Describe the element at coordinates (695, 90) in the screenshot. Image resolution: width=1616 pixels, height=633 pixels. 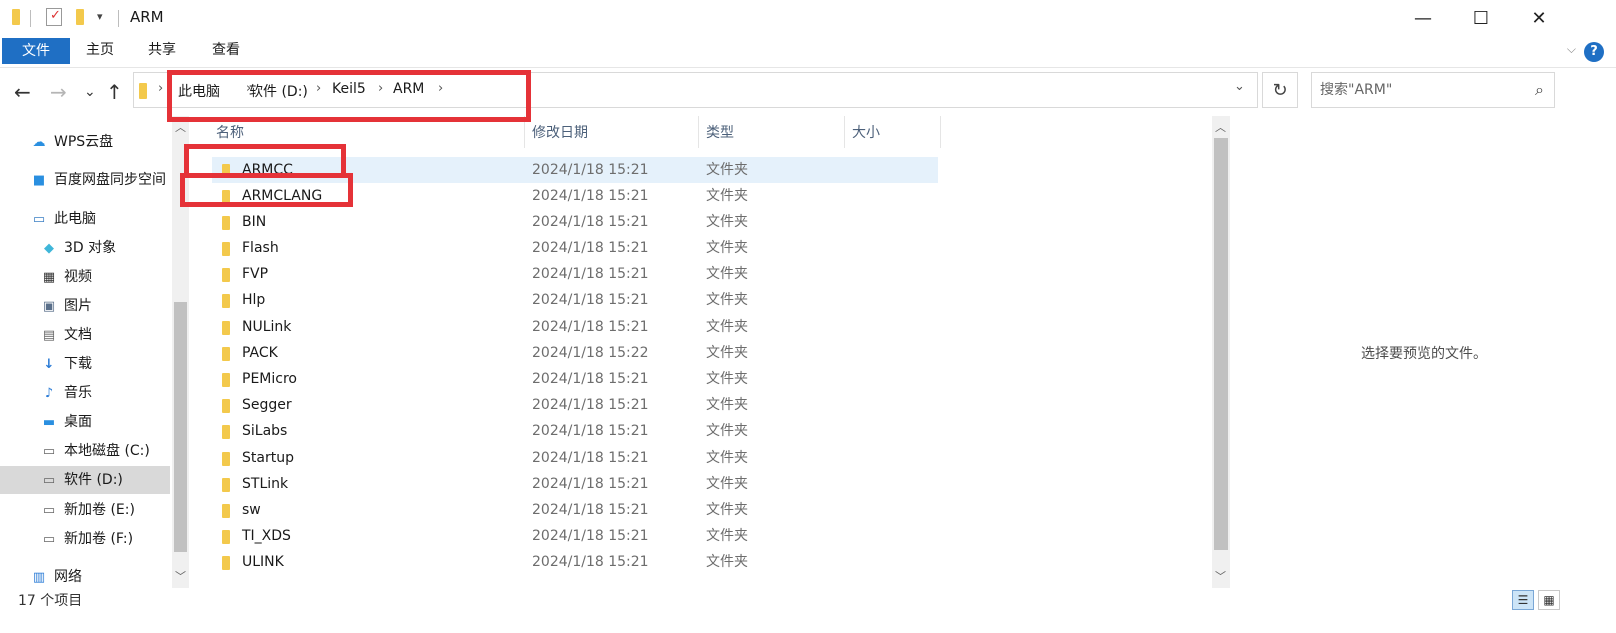
I see `address-bar: › 此电脑 › 软件 (D:) › Keil5 › ARM › ⌄` at that location.